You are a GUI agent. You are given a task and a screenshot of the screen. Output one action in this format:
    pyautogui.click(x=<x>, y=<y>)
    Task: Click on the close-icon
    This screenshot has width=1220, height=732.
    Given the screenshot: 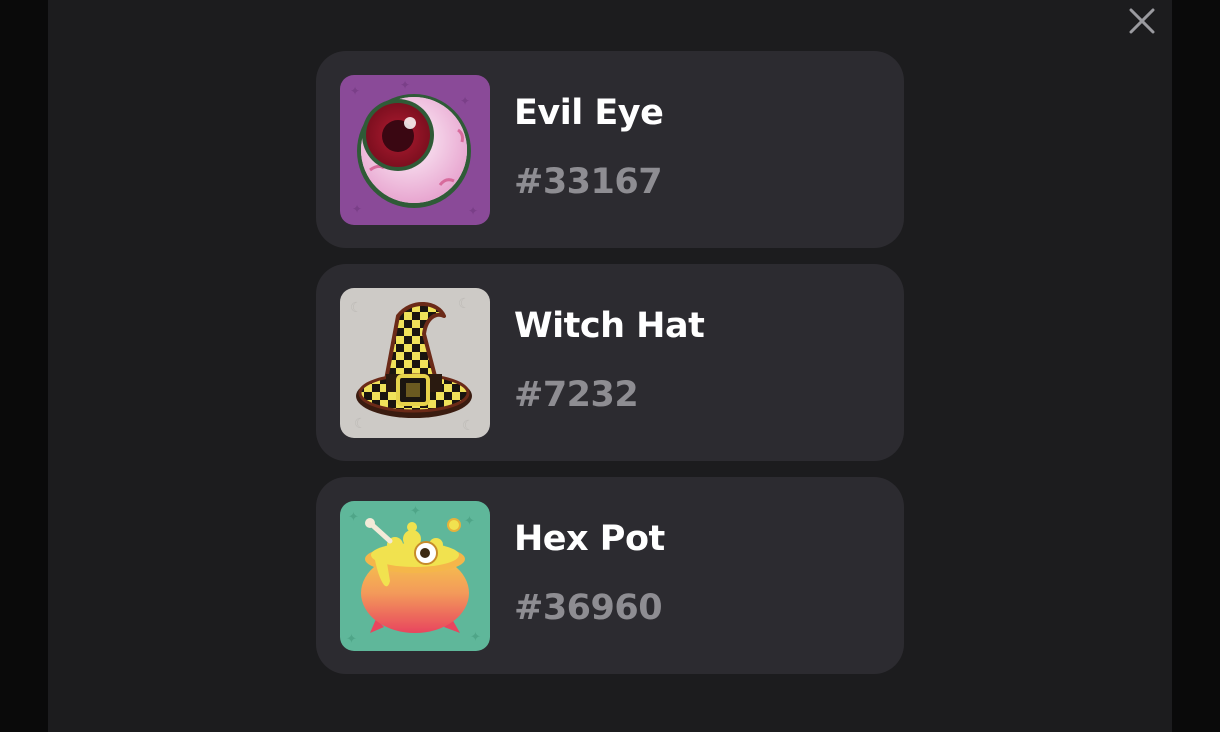 What is the action you would take?
    pyautogui.click(x=1142, y=21)
    